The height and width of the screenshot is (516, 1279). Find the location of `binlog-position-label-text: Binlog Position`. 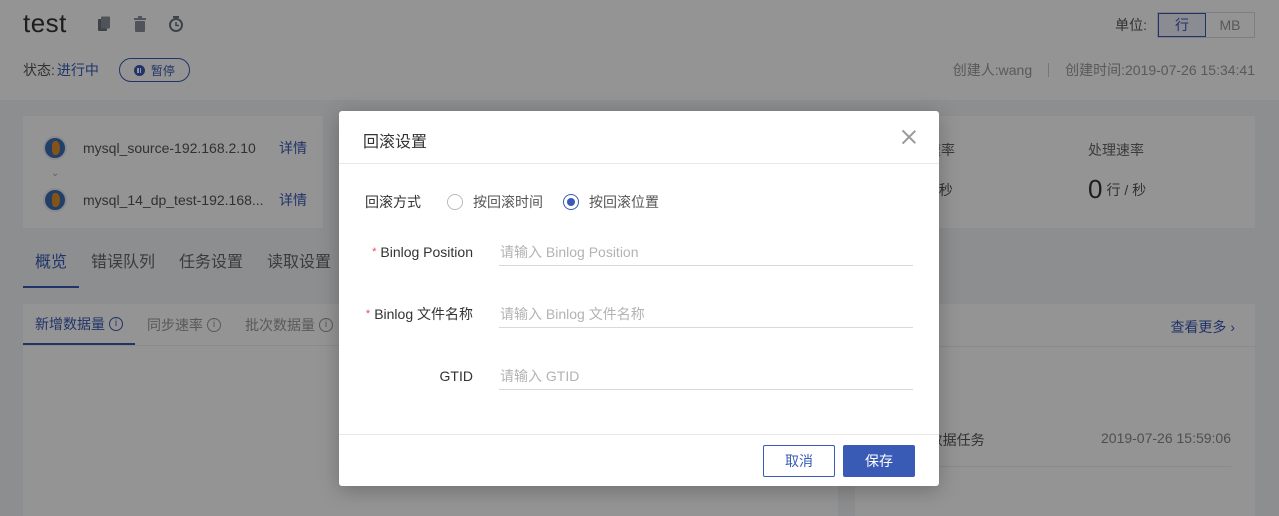

binlog-position-label-text: Binlog Position is located at coordinates (426, 252).